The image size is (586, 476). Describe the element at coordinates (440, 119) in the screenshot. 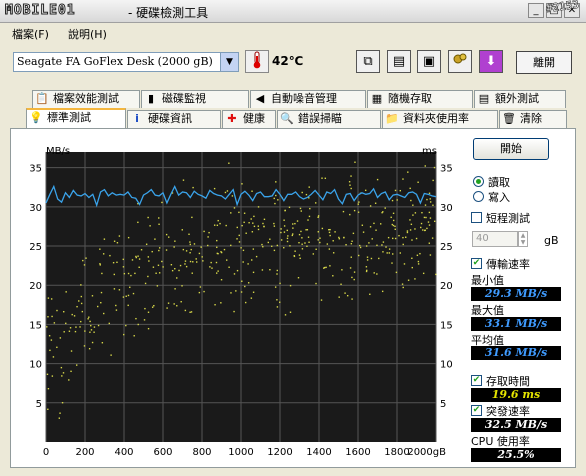

I see `tab-folder-usage: 📁 資料夾使用率` at that location.